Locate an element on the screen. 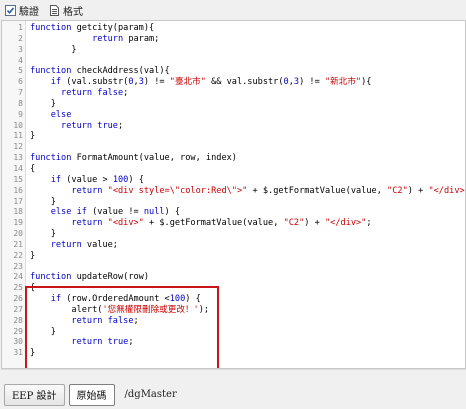 The height and width of the screenshot is (409, 466). code-token: "臺北市" is located at coordinates (187, 82).